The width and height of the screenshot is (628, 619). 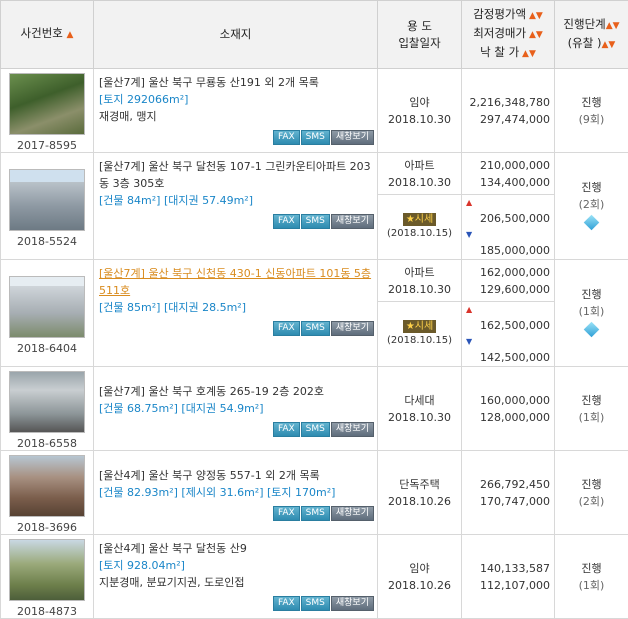 I want to click on address-link: [울산7계] 울산 북구 무룡동 산191 외 2개 목록, so click(x=238, y=82).